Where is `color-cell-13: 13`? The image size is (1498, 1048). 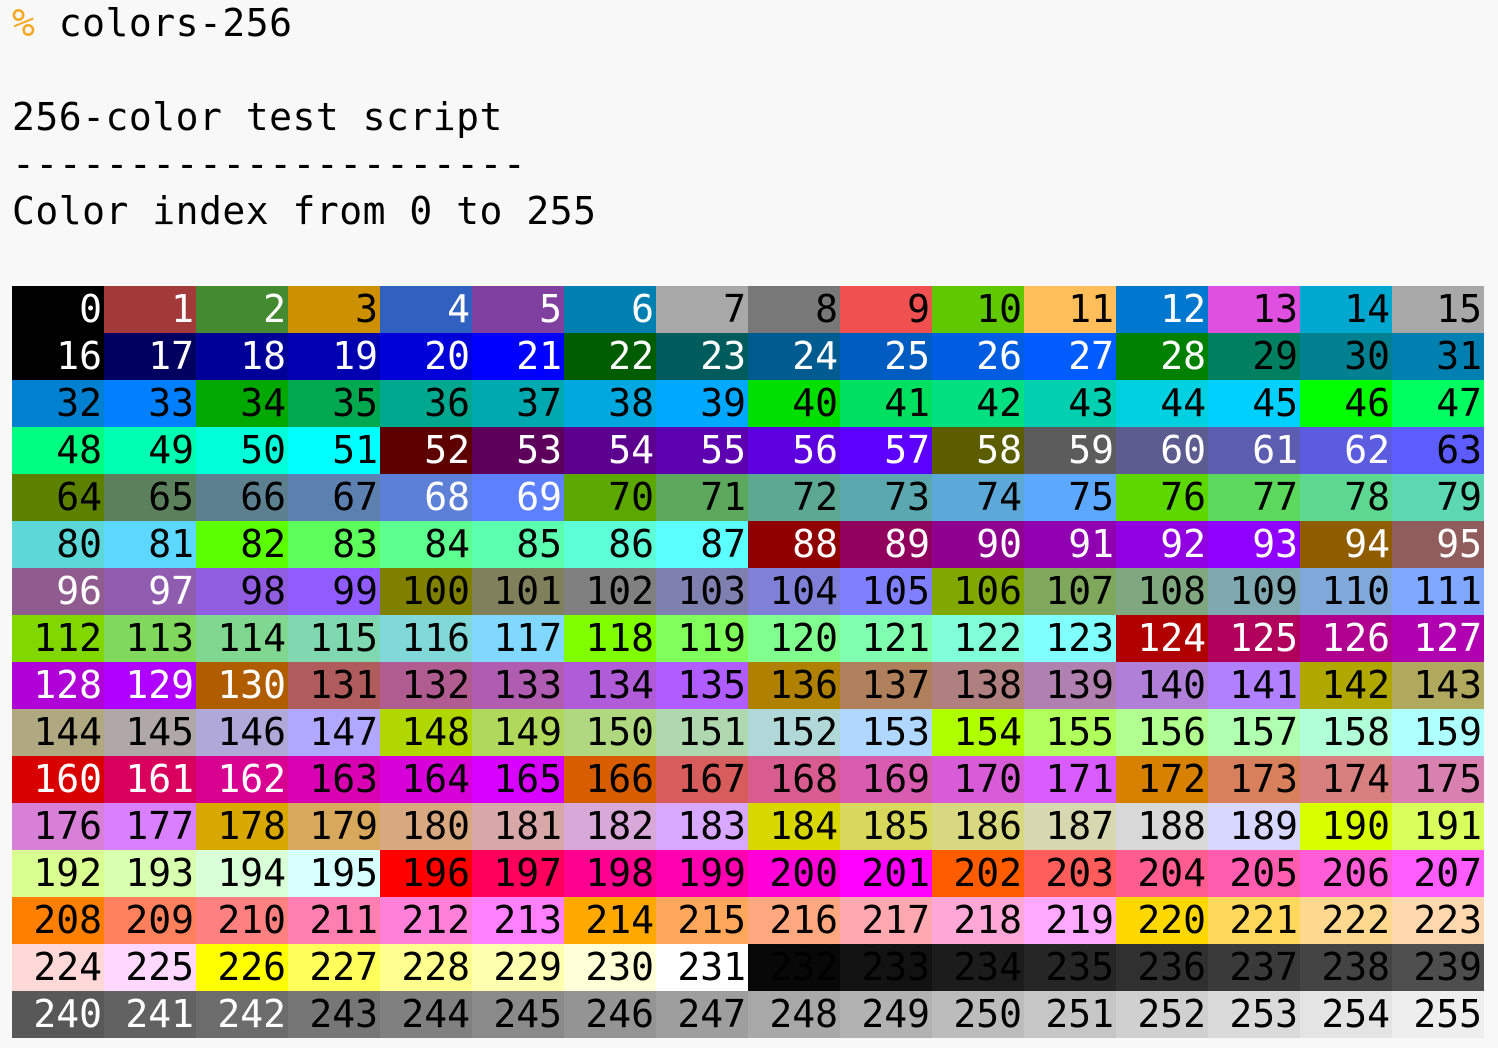
color-cell-13: 13 is located at coordinates (1254, 309).